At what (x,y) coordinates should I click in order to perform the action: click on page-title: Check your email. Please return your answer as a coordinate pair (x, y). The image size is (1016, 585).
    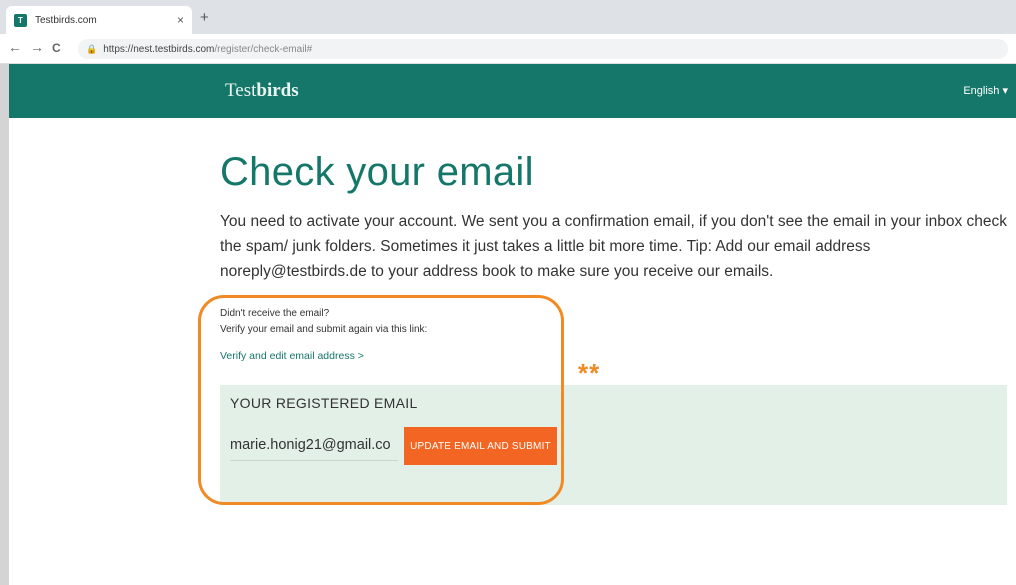
    Looking at the image, I should click on (377, 172).